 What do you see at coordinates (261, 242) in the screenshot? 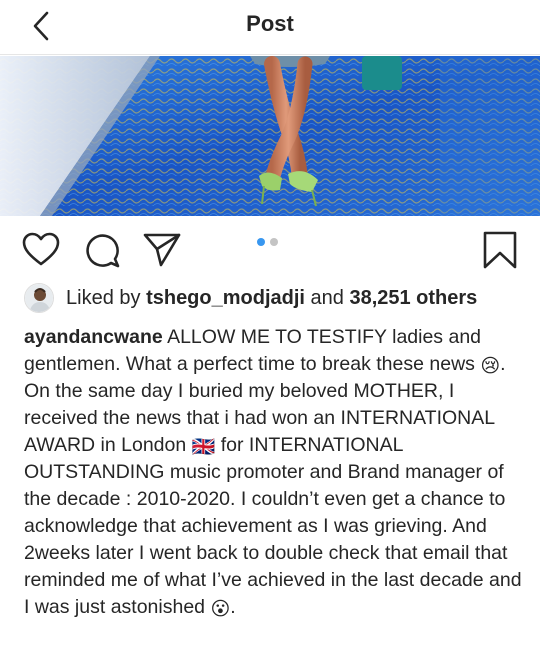
I see `carousel-dot-active` at bounding box center [261, 242].